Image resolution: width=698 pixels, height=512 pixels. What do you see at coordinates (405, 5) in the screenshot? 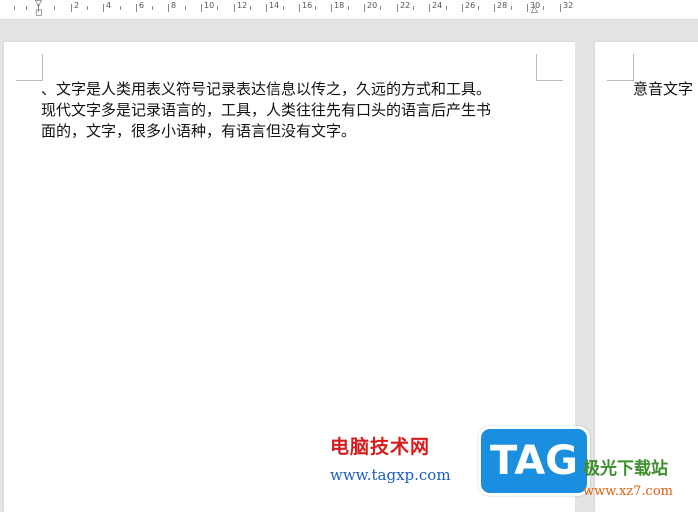
I see `ruler-label: 22` at bounding box center [405, 5].